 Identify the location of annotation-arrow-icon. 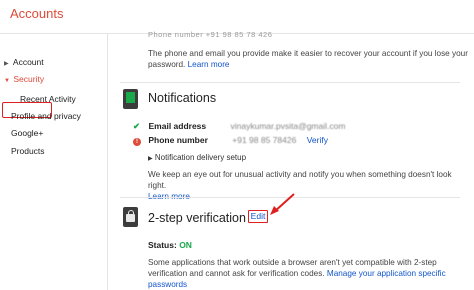
(282, 204).